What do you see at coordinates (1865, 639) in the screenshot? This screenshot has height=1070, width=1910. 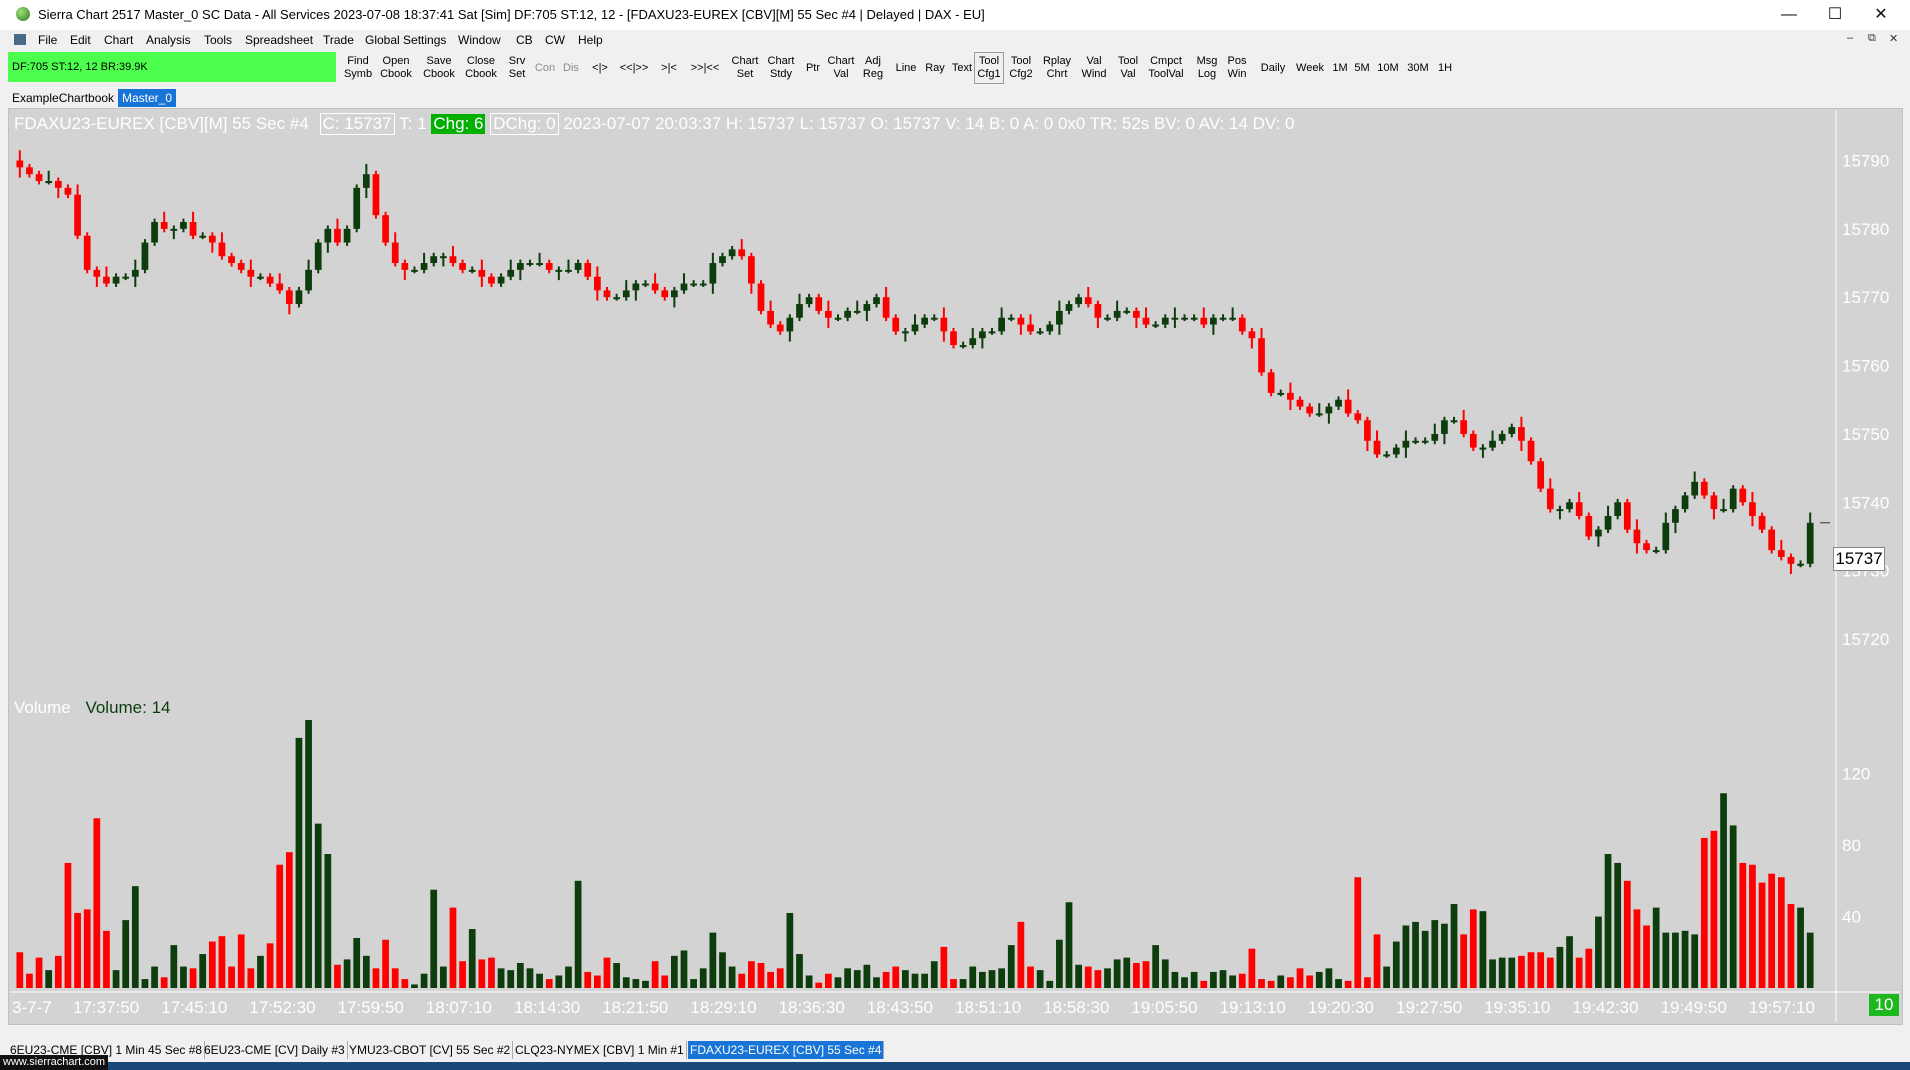 I see `price-tick-label: 15720` at bounding box center [1865, 639].